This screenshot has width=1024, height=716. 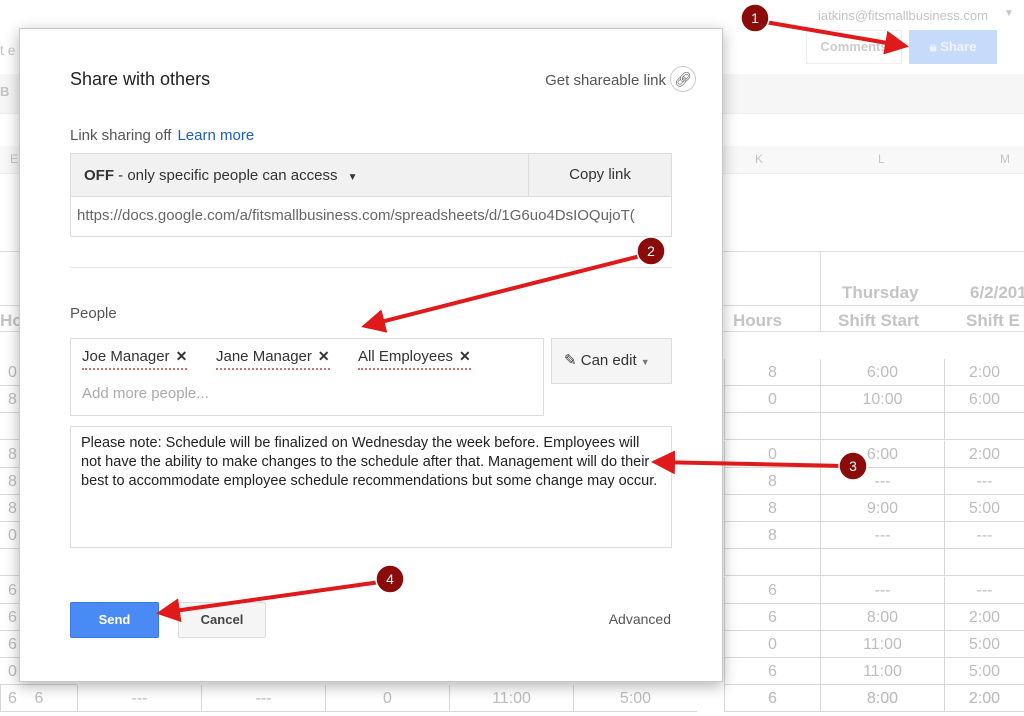 I want to click on annotation-number: 2, so click(x=651, y=251).